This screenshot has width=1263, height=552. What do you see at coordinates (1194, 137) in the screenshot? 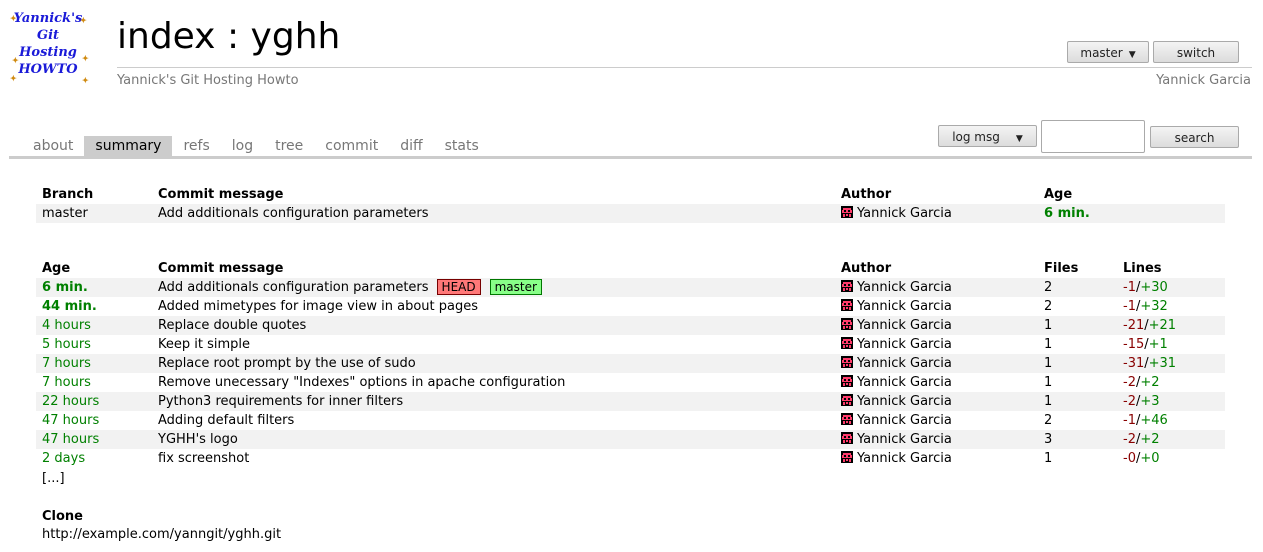
I see `search-button: search` at bounding box center [1194, 137].